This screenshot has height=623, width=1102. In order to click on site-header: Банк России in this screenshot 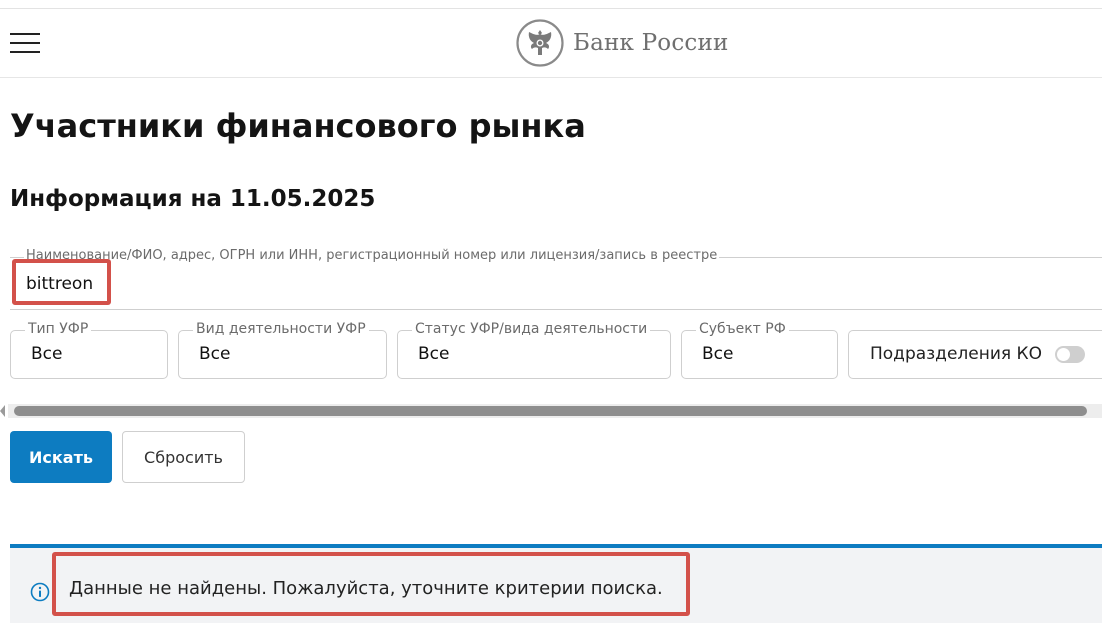, I will do `click(551, 43)`.